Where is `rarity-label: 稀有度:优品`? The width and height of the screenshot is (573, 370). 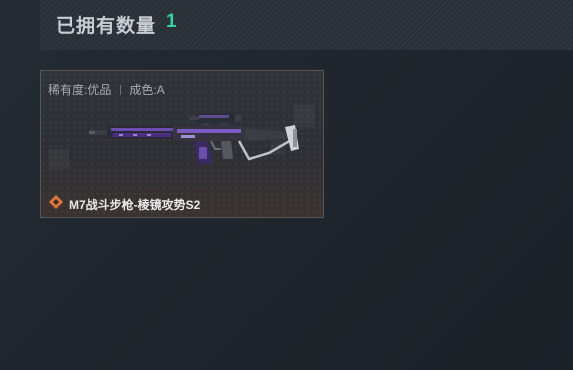 rarity-label: 稀有度:优品 is located at coordinates (80, 90).